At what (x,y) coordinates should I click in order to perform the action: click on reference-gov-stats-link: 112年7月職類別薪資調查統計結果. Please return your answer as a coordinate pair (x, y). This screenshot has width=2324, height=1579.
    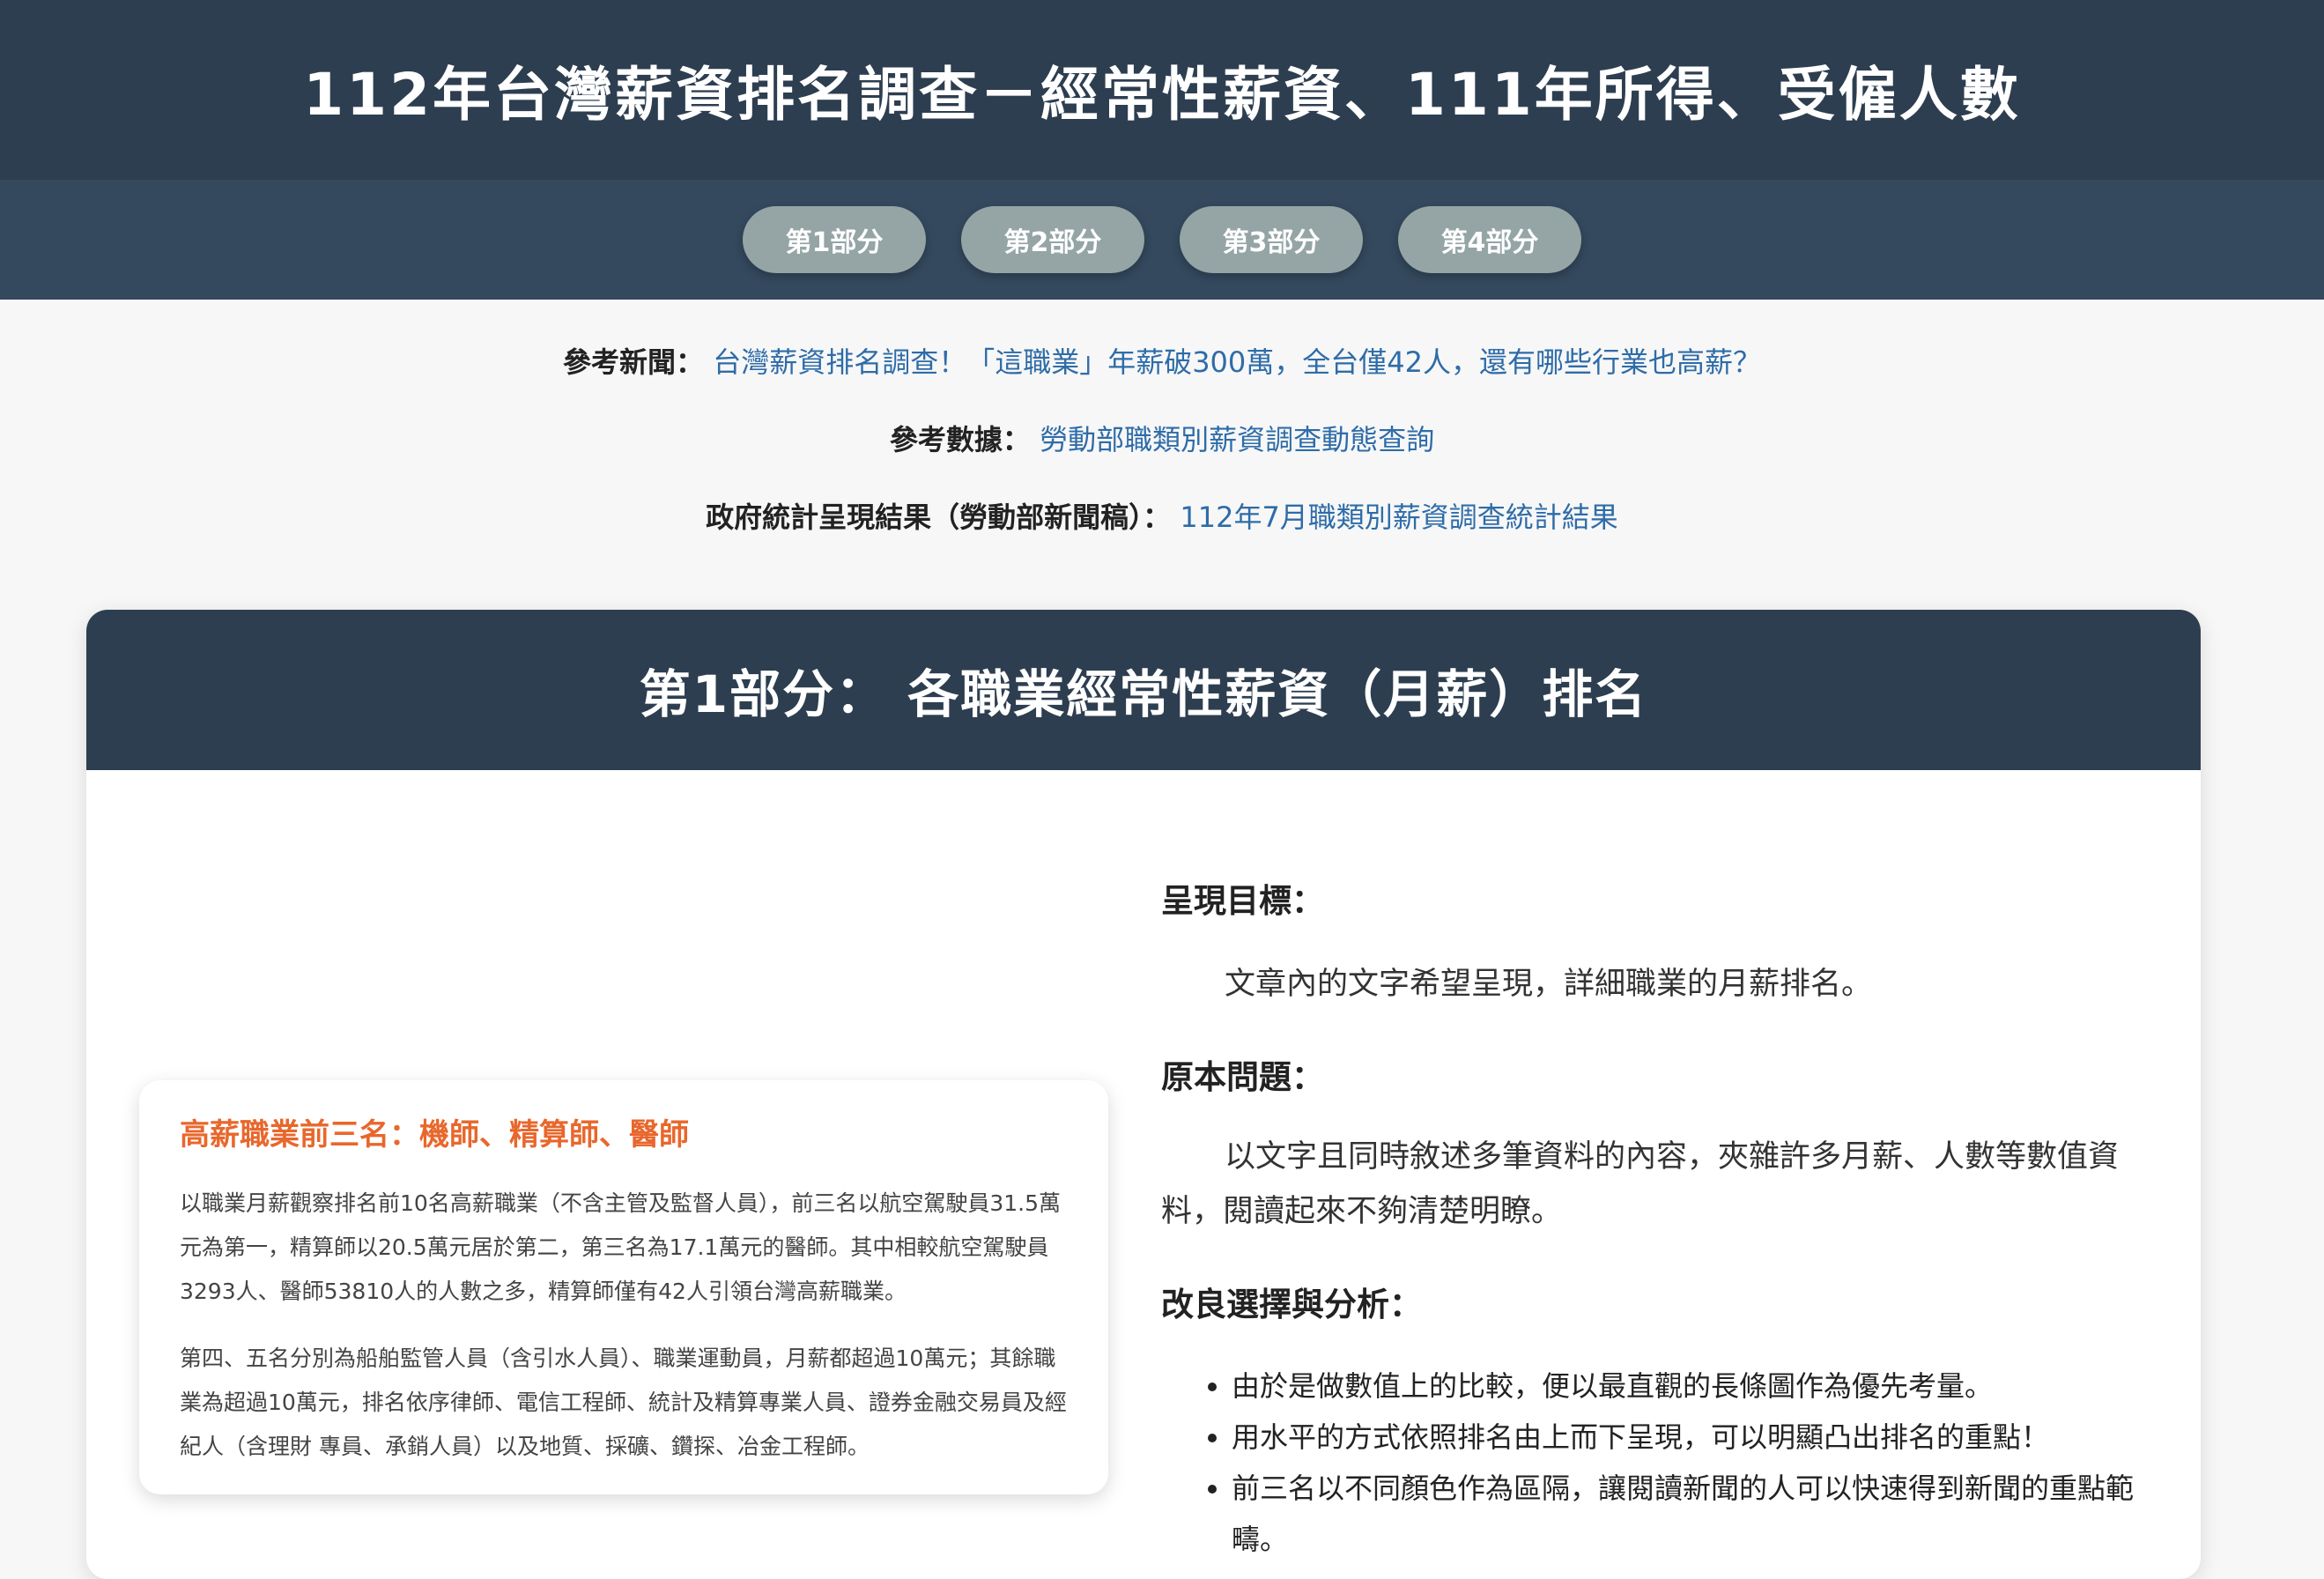
    Looking at the image, I should click on (1398, 517).